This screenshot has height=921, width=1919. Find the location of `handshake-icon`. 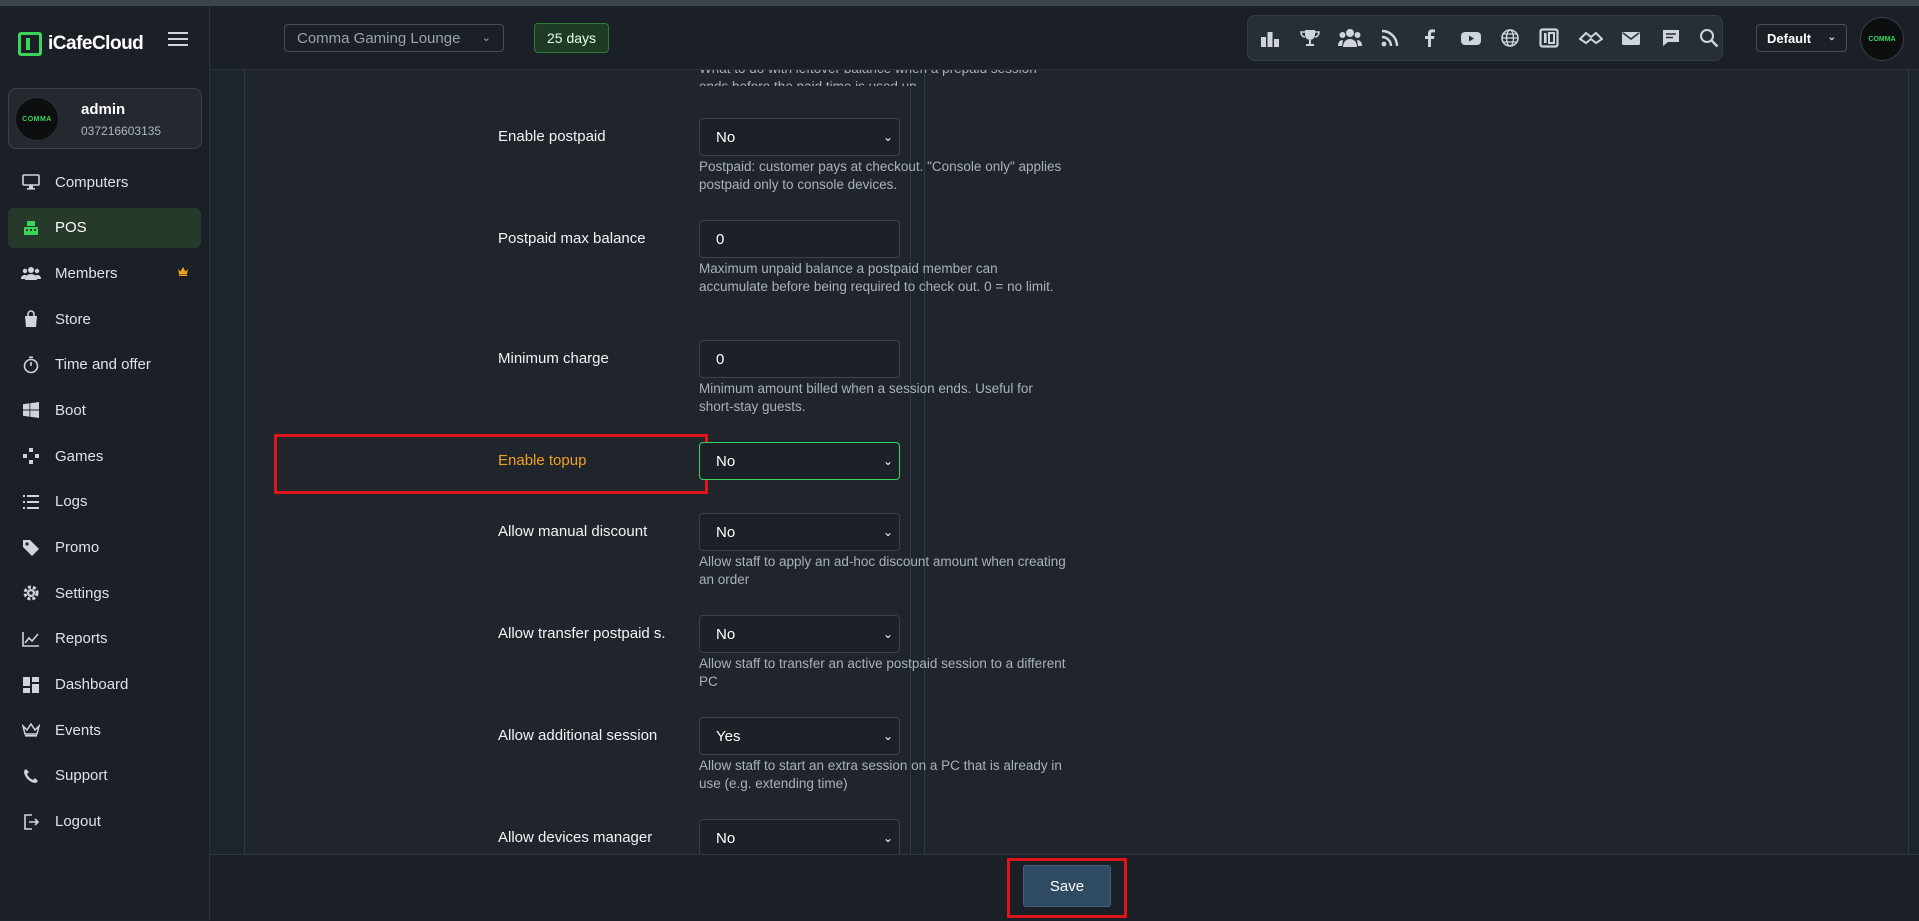

handshake-icon is located at coordinates (1591, 38).